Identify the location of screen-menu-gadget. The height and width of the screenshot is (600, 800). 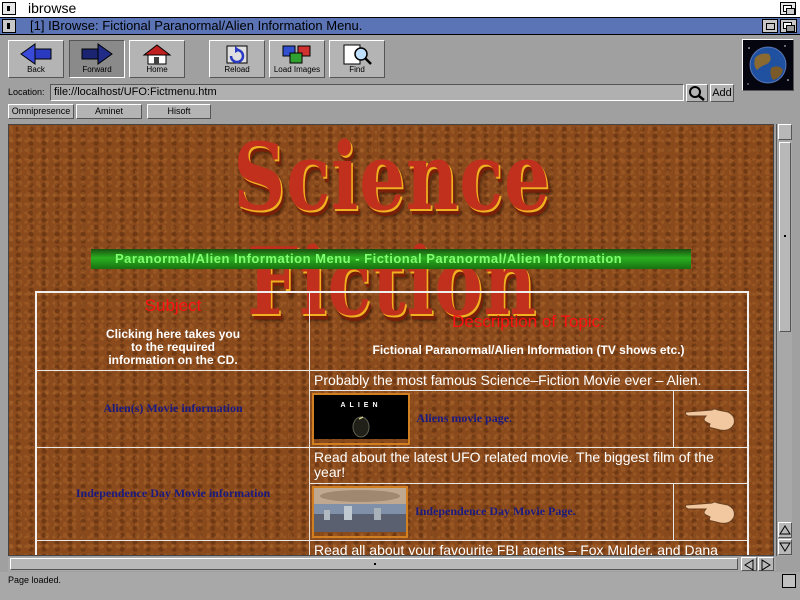
(9, 8).